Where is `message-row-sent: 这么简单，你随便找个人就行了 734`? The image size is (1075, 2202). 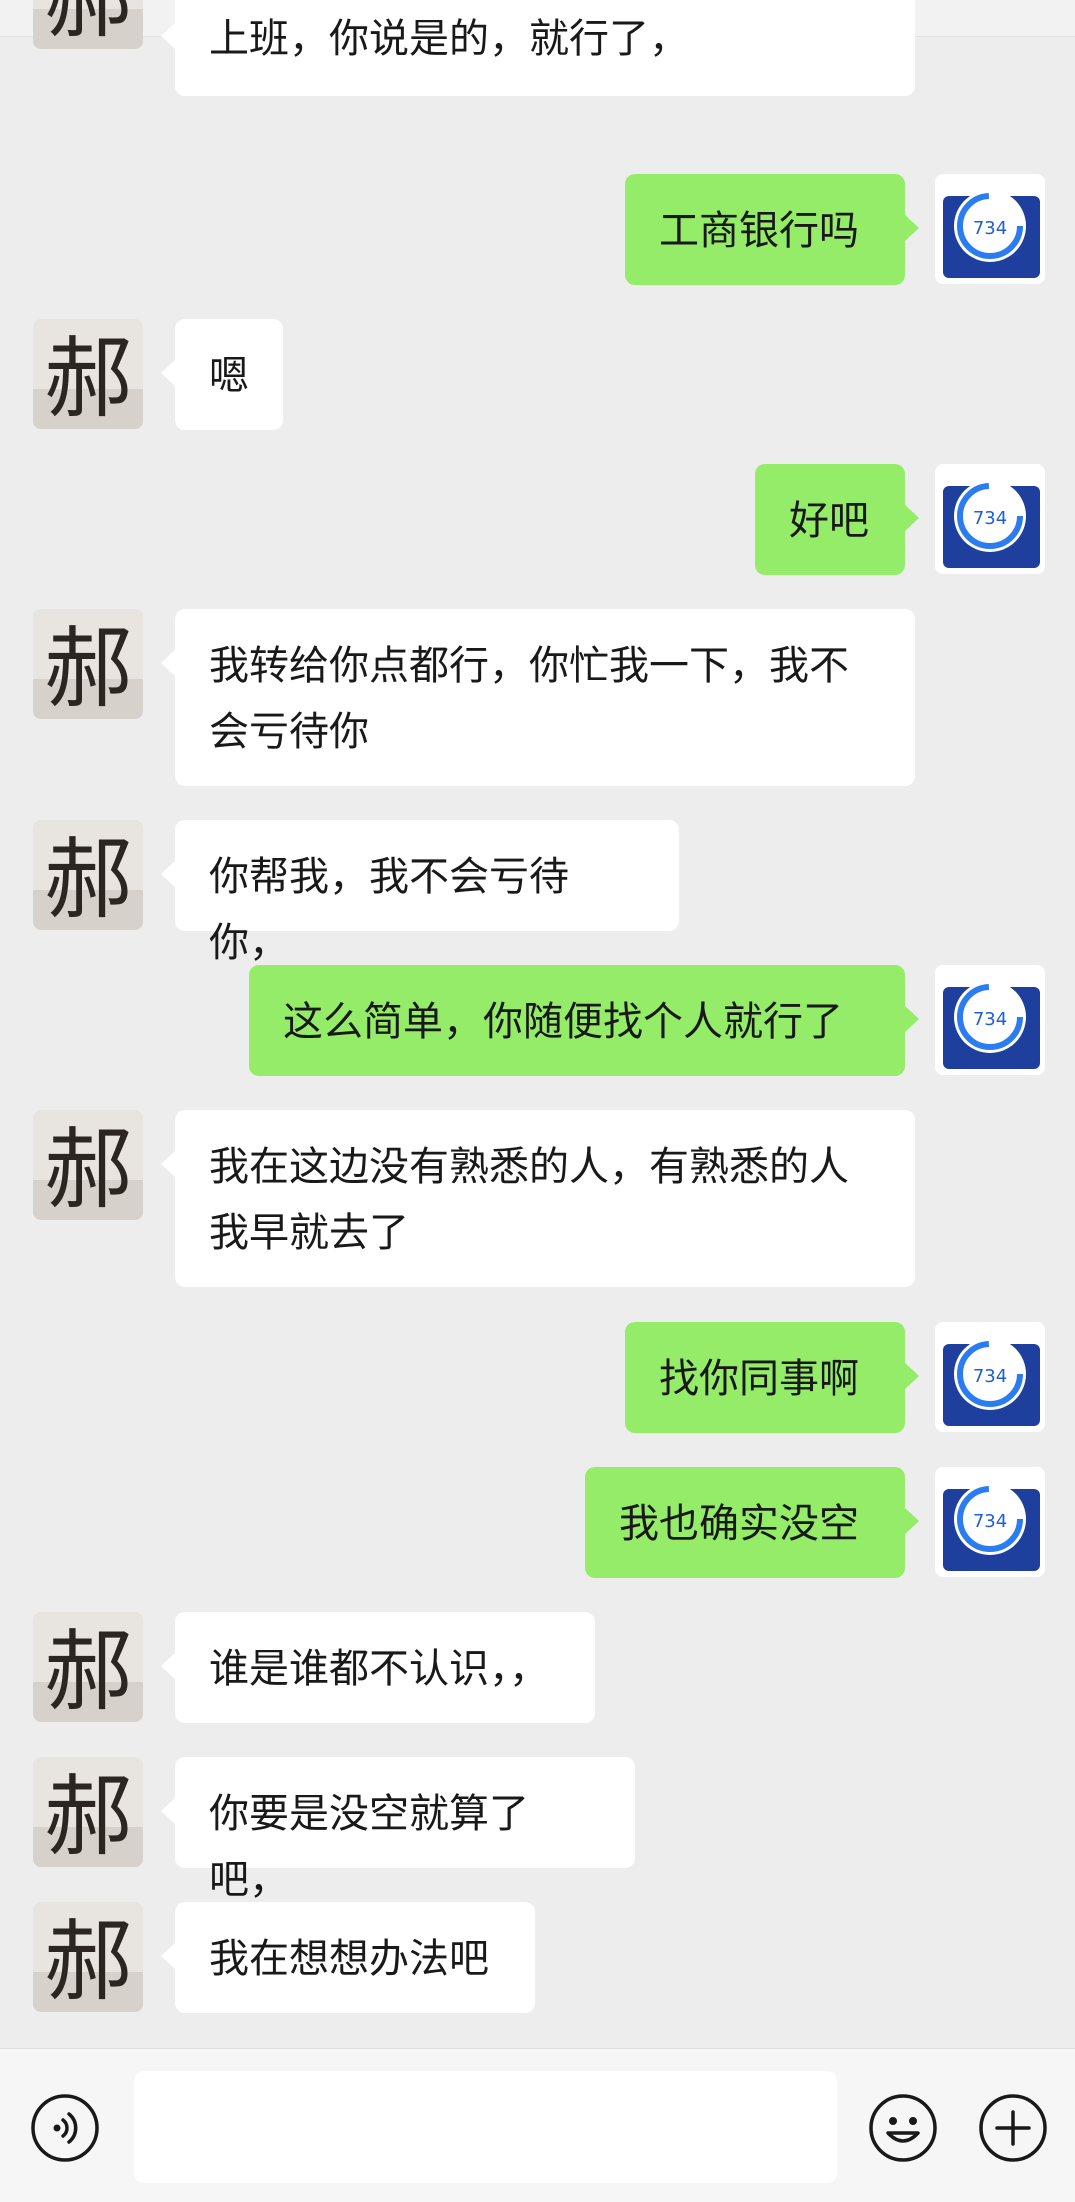 message-row-sent: 这么简单，你随便找个人就行了 734 is located at coordinates (537, 1021).